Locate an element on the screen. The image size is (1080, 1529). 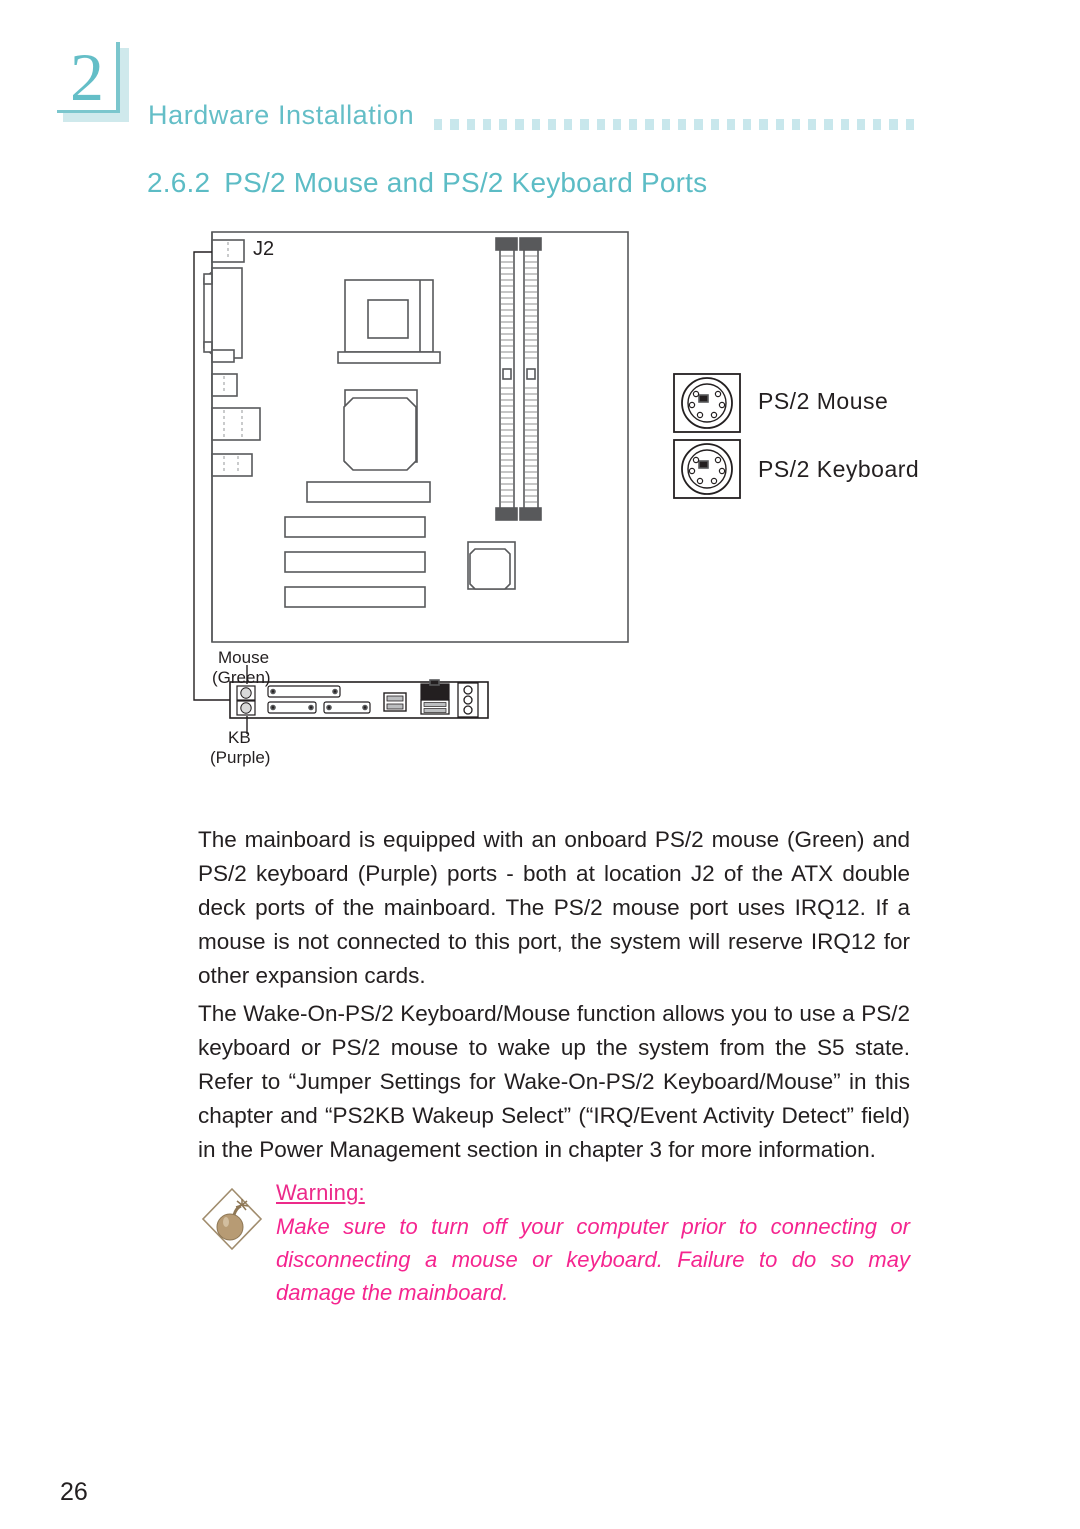
ps2-mouse-legend-label: PS/2 Mouse is located at coordinates (823, 401).